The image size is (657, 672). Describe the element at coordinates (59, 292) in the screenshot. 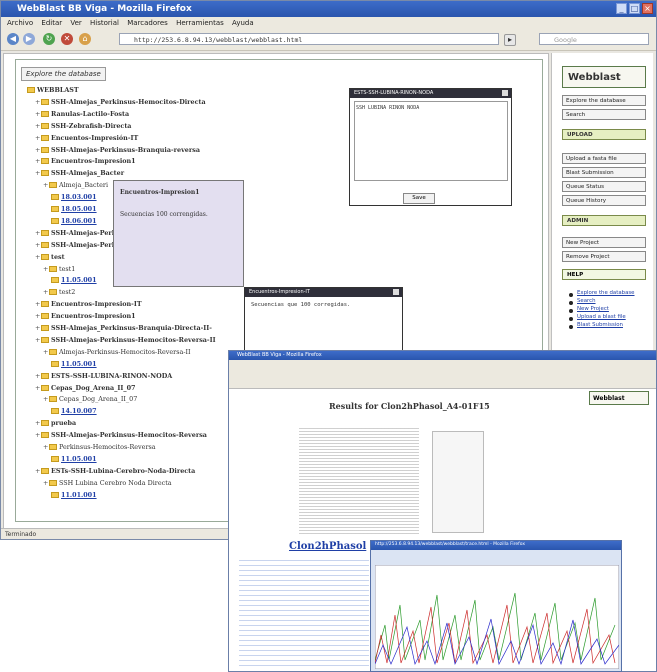

I see `tree-folder: + test2` at that location.